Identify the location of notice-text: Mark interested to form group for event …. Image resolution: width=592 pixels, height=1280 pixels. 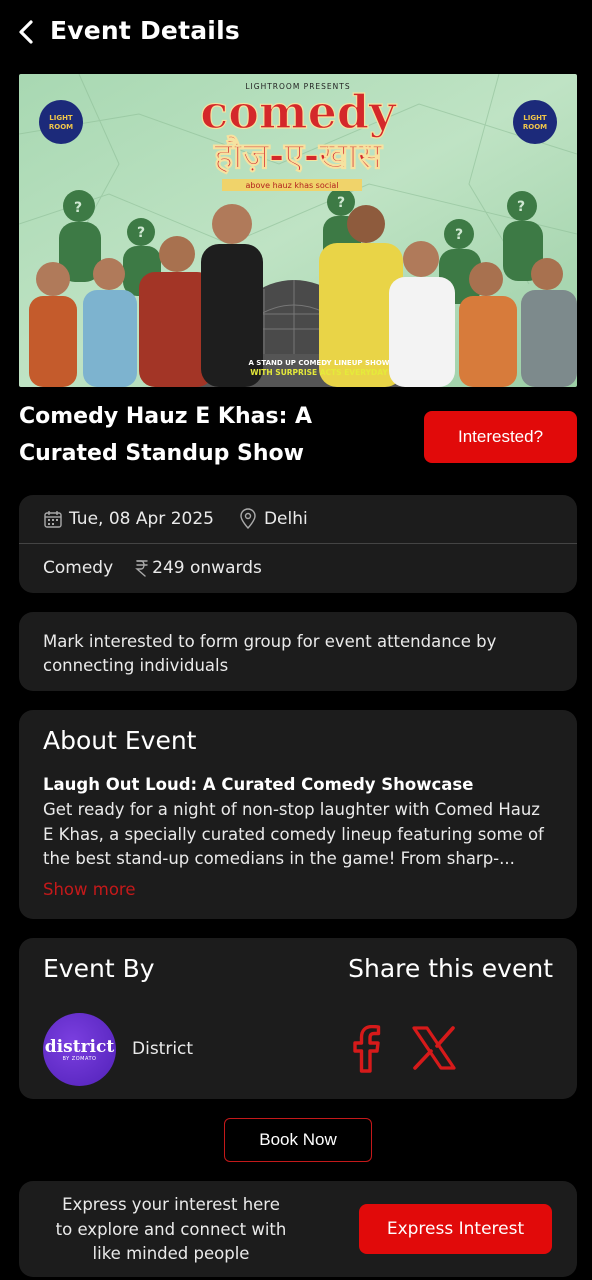
(270, 653).